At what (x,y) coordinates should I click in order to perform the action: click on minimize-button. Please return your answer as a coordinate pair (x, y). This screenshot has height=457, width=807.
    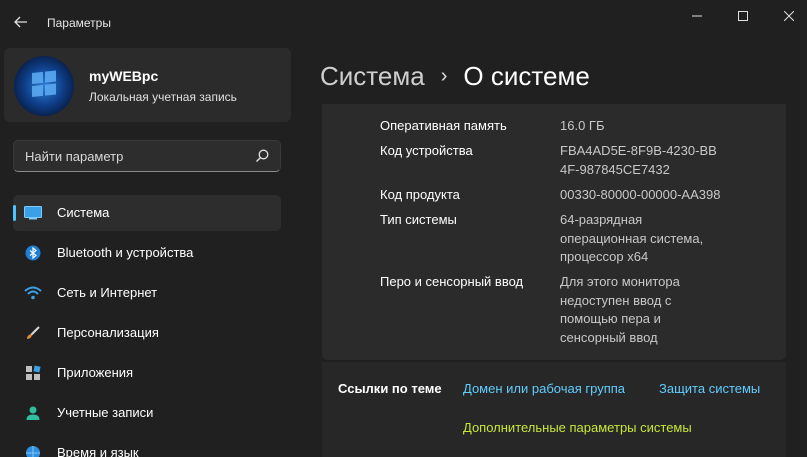
    Looking at the image, I should click on (697, 16).